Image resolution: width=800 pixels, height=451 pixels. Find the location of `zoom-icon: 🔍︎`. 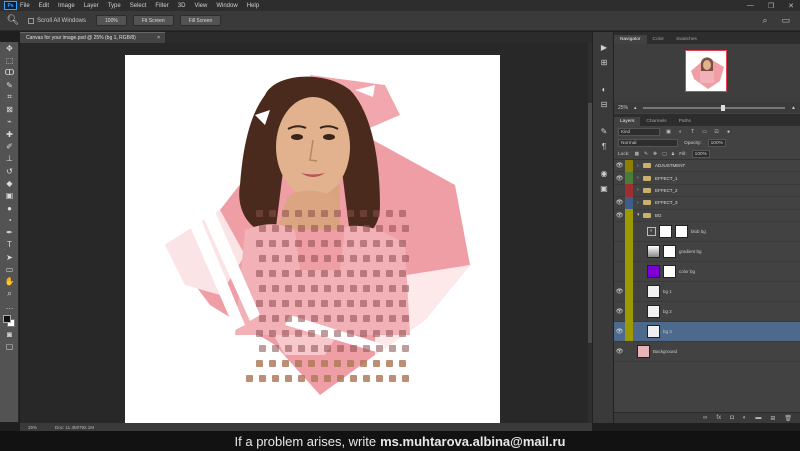

zoom-icon: 🔍︎ is located at coordinates (13, 21).